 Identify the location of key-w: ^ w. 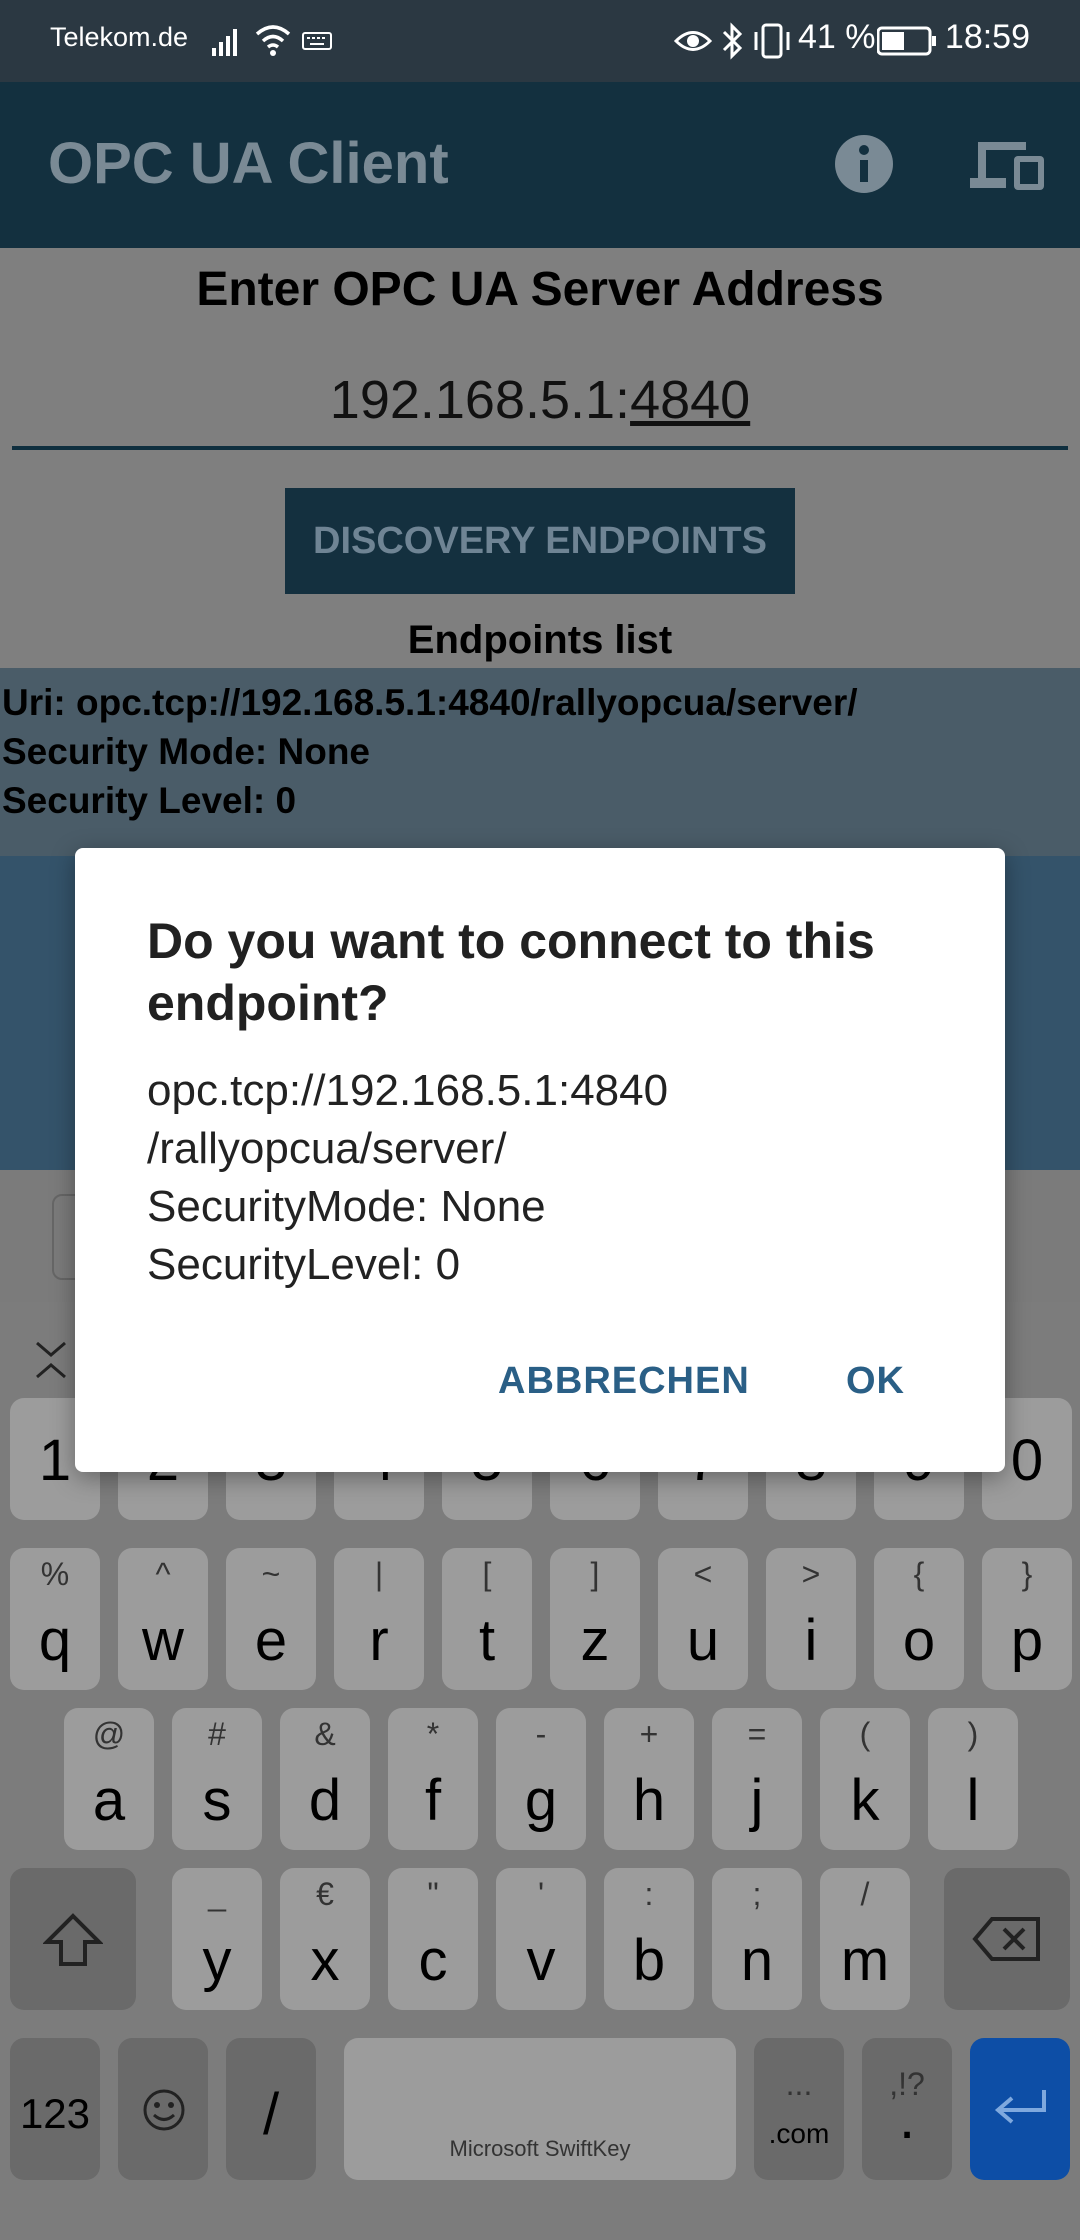
(163, 1619).